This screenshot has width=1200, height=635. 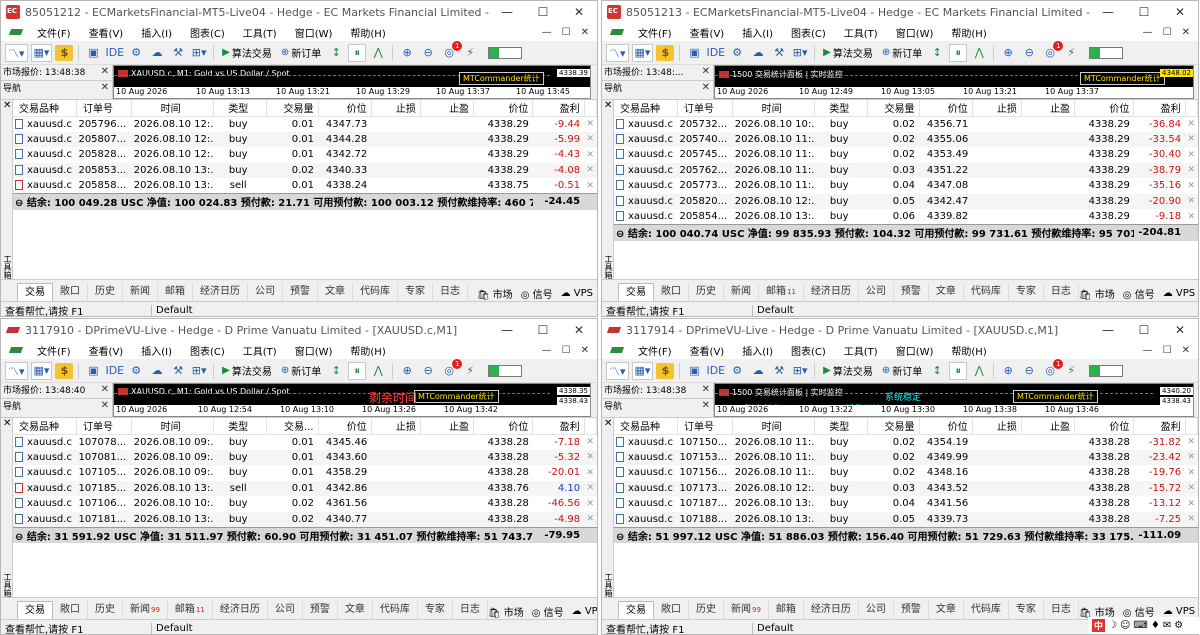 I want to click on settings-icon: ⚙, so click(x=1178, y=625).